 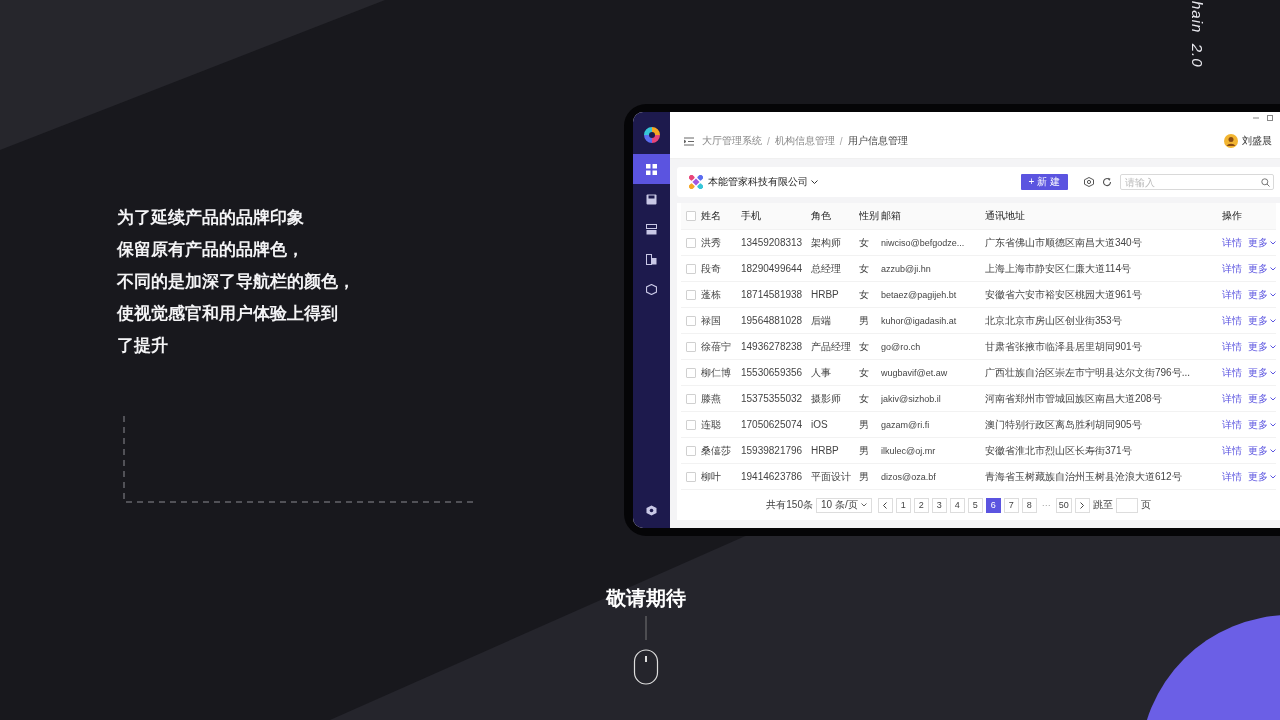 What do you see at coordinates (1257, 141) in the screenshot?
I see `user-name: 刘盛晨` at bounding box center [1257, 141].